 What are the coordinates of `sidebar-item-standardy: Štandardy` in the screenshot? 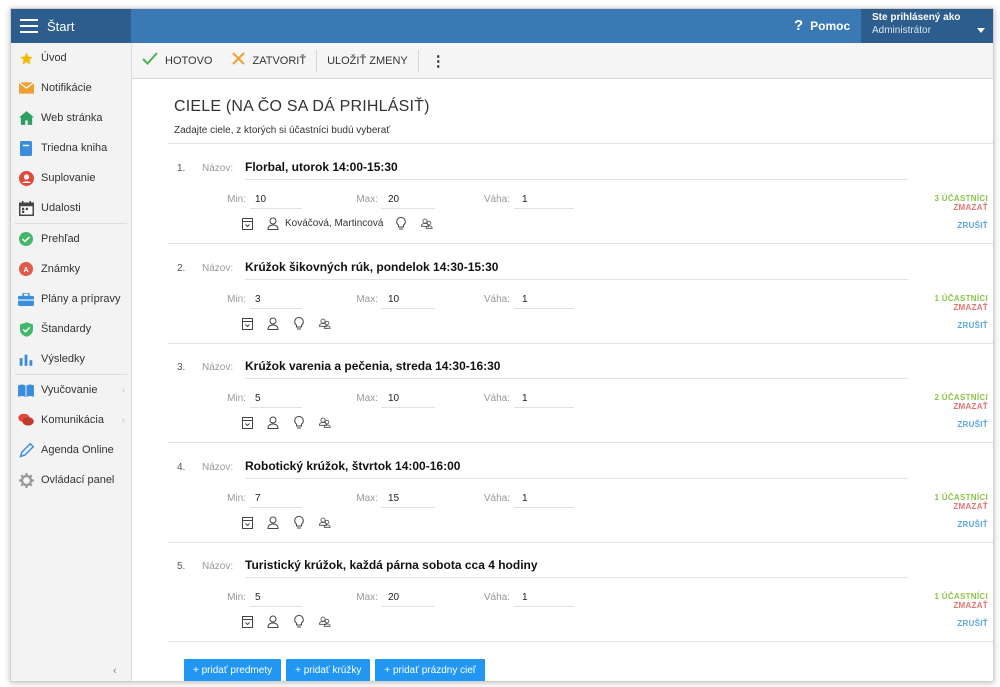 It's located at (71, 329).